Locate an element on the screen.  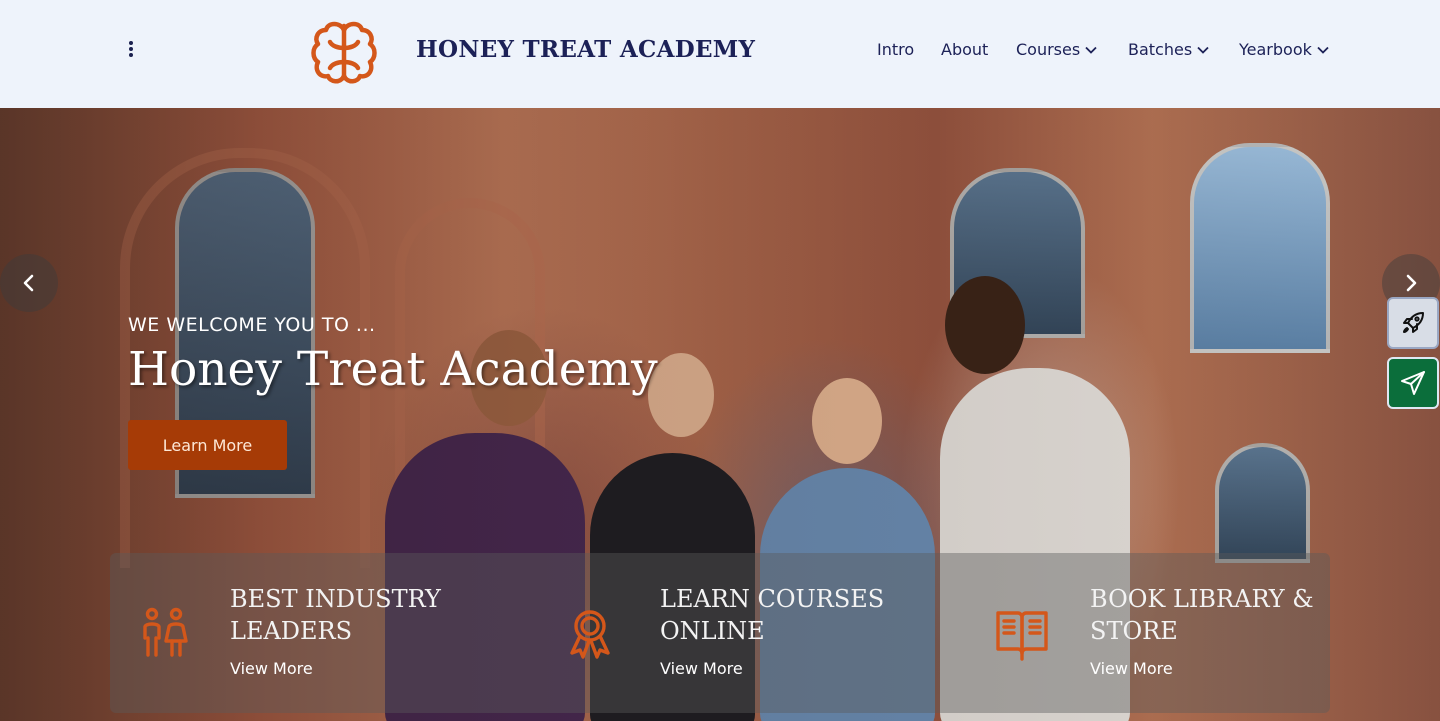
slider-prev-button is located at coordinates (29, 283).